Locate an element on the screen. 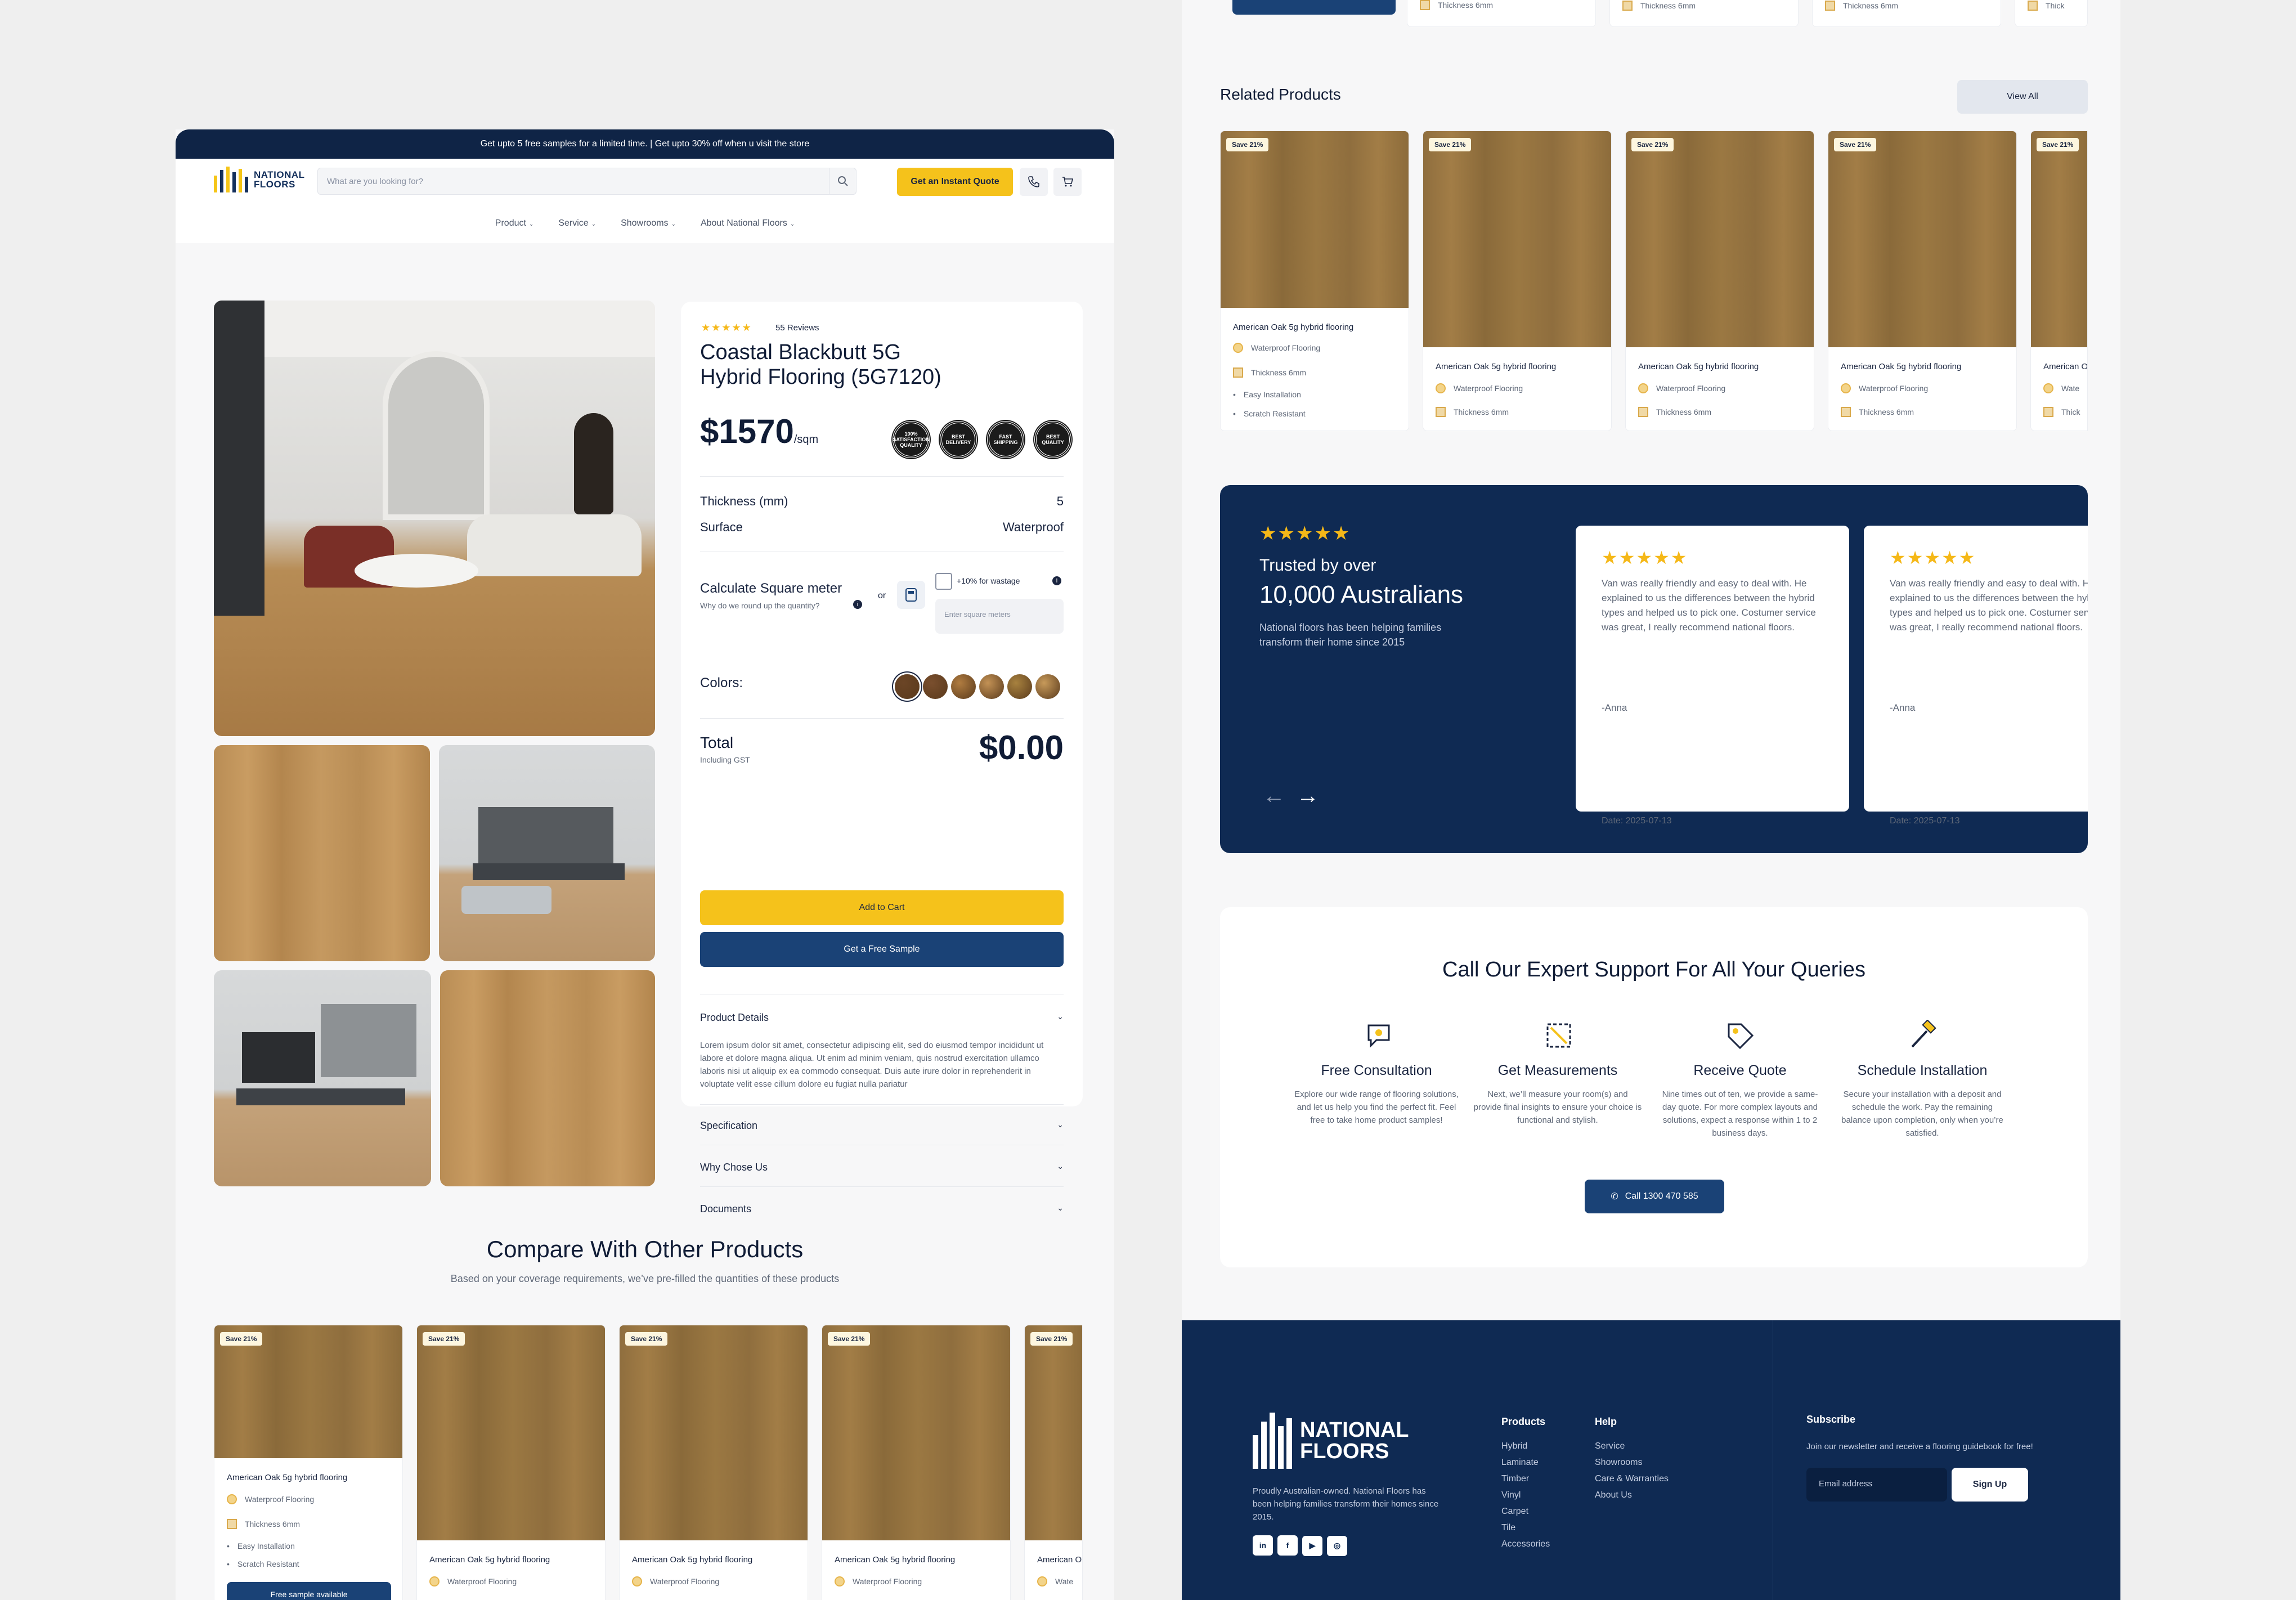 This screenshot has height=1600, width=2296. nav-item-showrooms: Showrooms ⌄ is located at coordinates (648, 223).